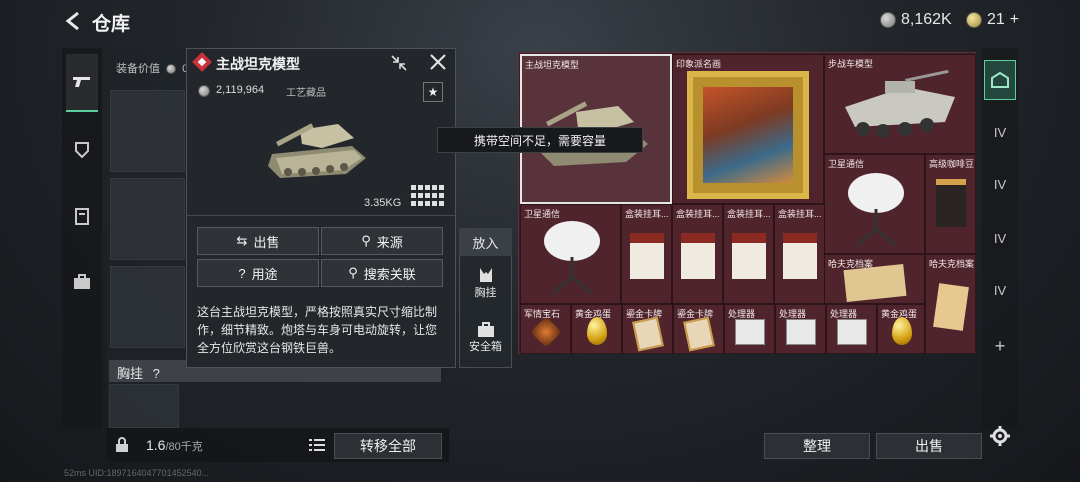  What do you see at coordinates (485, 242) in the screenshot?
I see `put-in-title: 放入` at bounding box center [485, 242].